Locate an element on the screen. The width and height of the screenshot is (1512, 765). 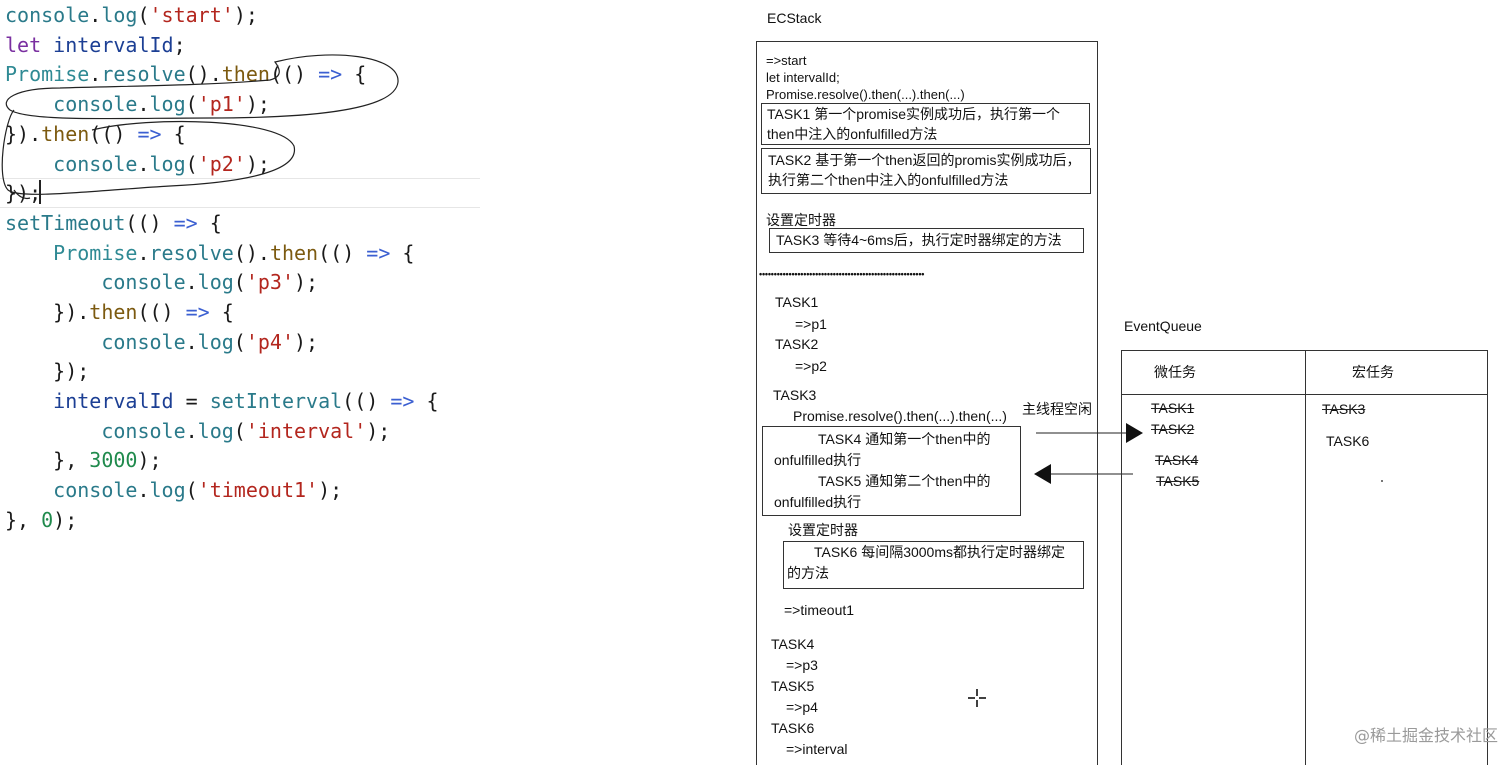
code-token: }); is located at coordinates (47, 371).